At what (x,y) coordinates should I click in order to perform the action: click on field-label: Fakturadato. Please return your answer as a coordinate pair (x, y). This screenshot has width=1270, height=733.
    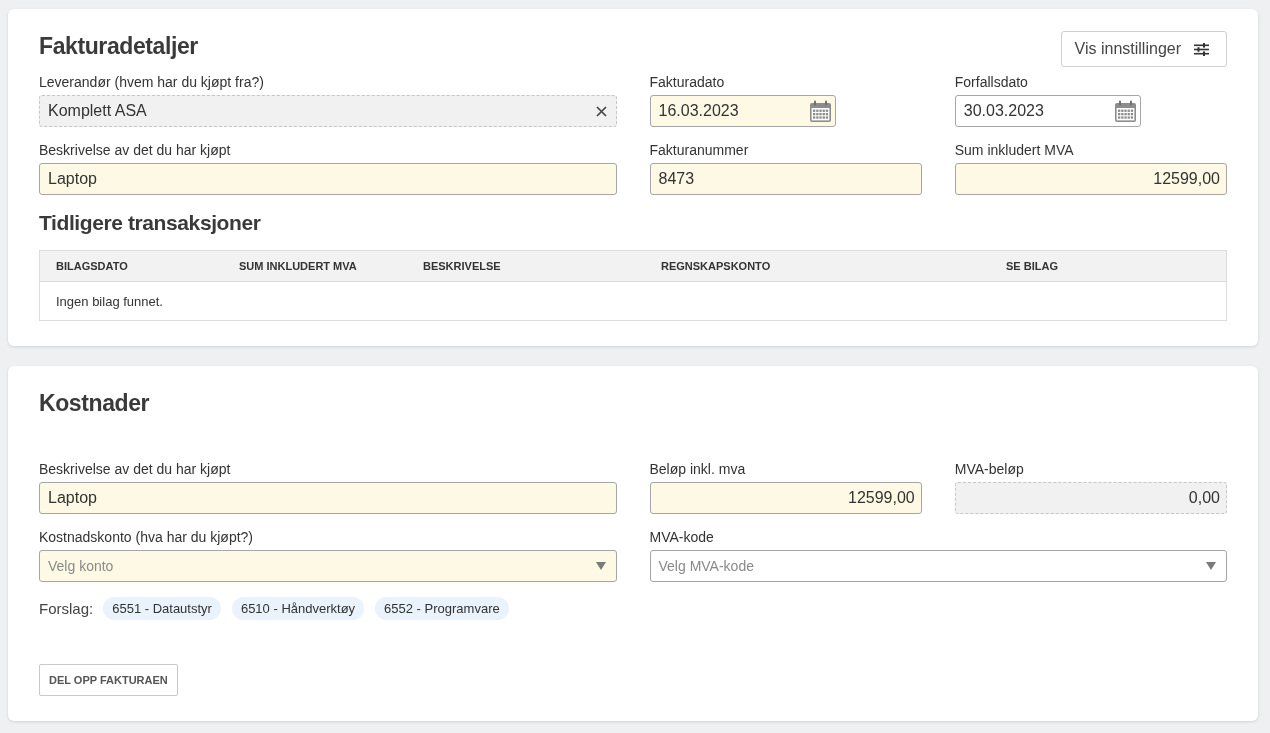
    Looking at the image, I should click on (687, 82).